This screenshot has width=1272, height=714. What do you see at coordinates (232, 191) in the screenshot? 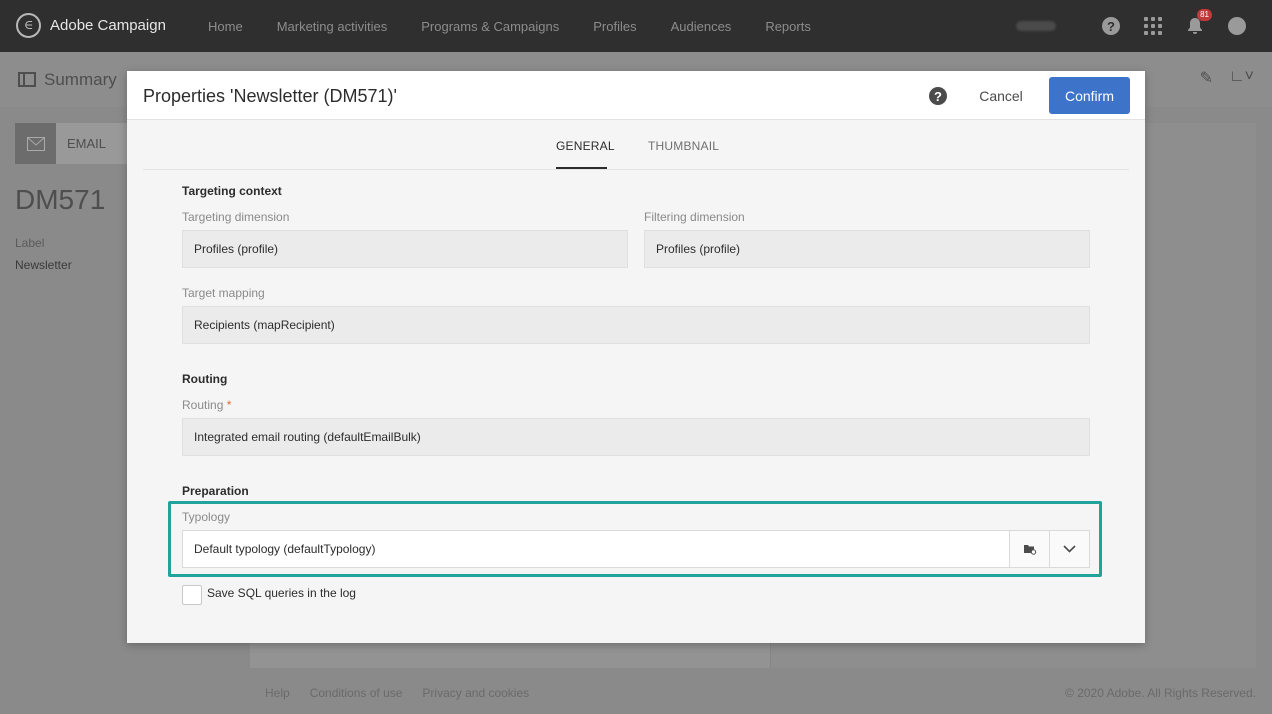
I see `targeting-context-heading: Targeting context` at bounding box center [232, 191].